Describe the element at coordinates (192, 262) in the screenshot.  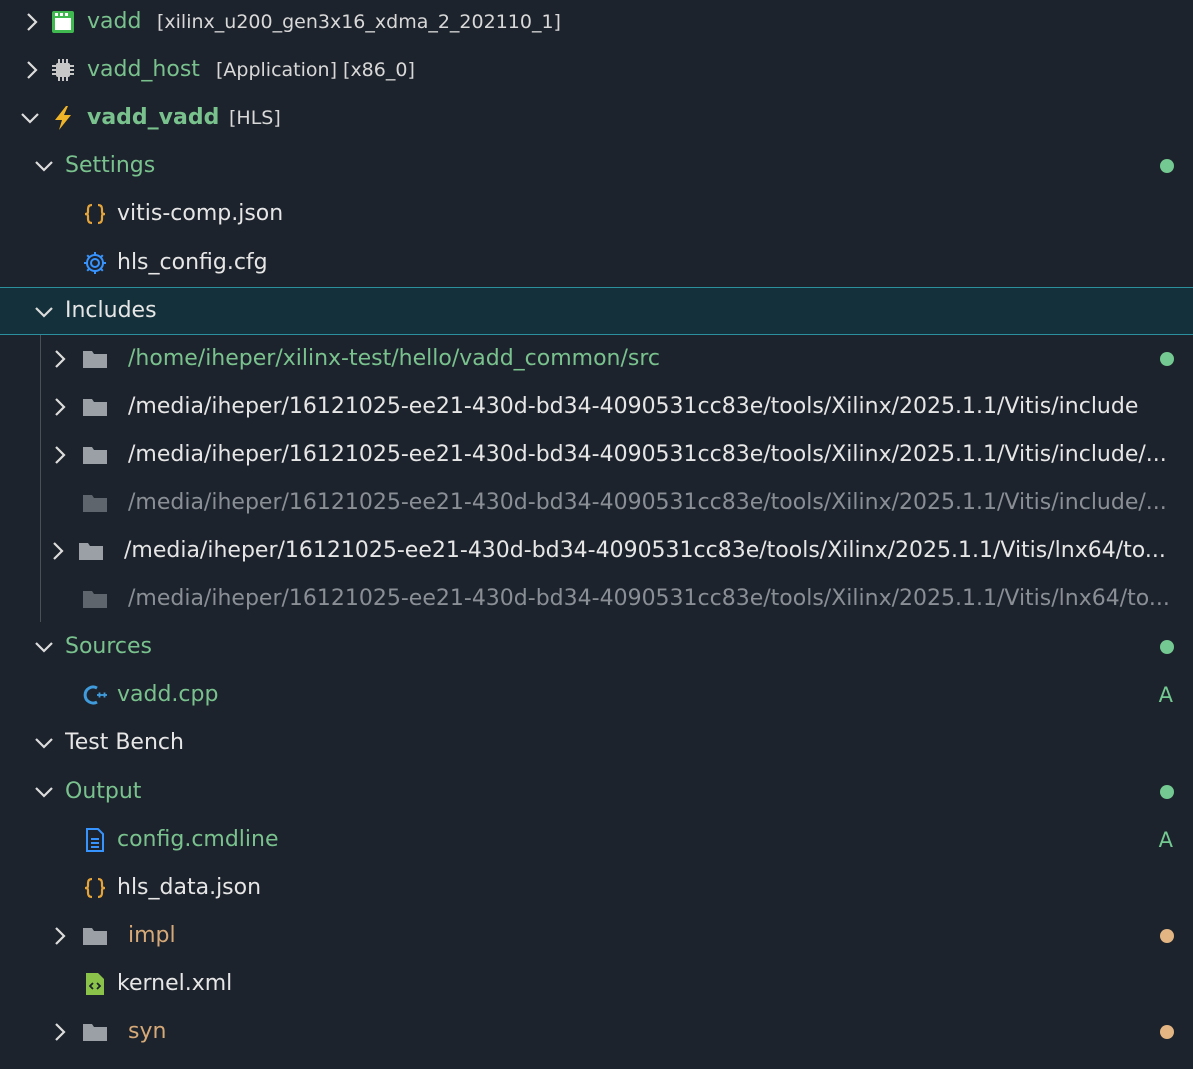
I see `tree-item-label: hls_config.cfg` at that location.